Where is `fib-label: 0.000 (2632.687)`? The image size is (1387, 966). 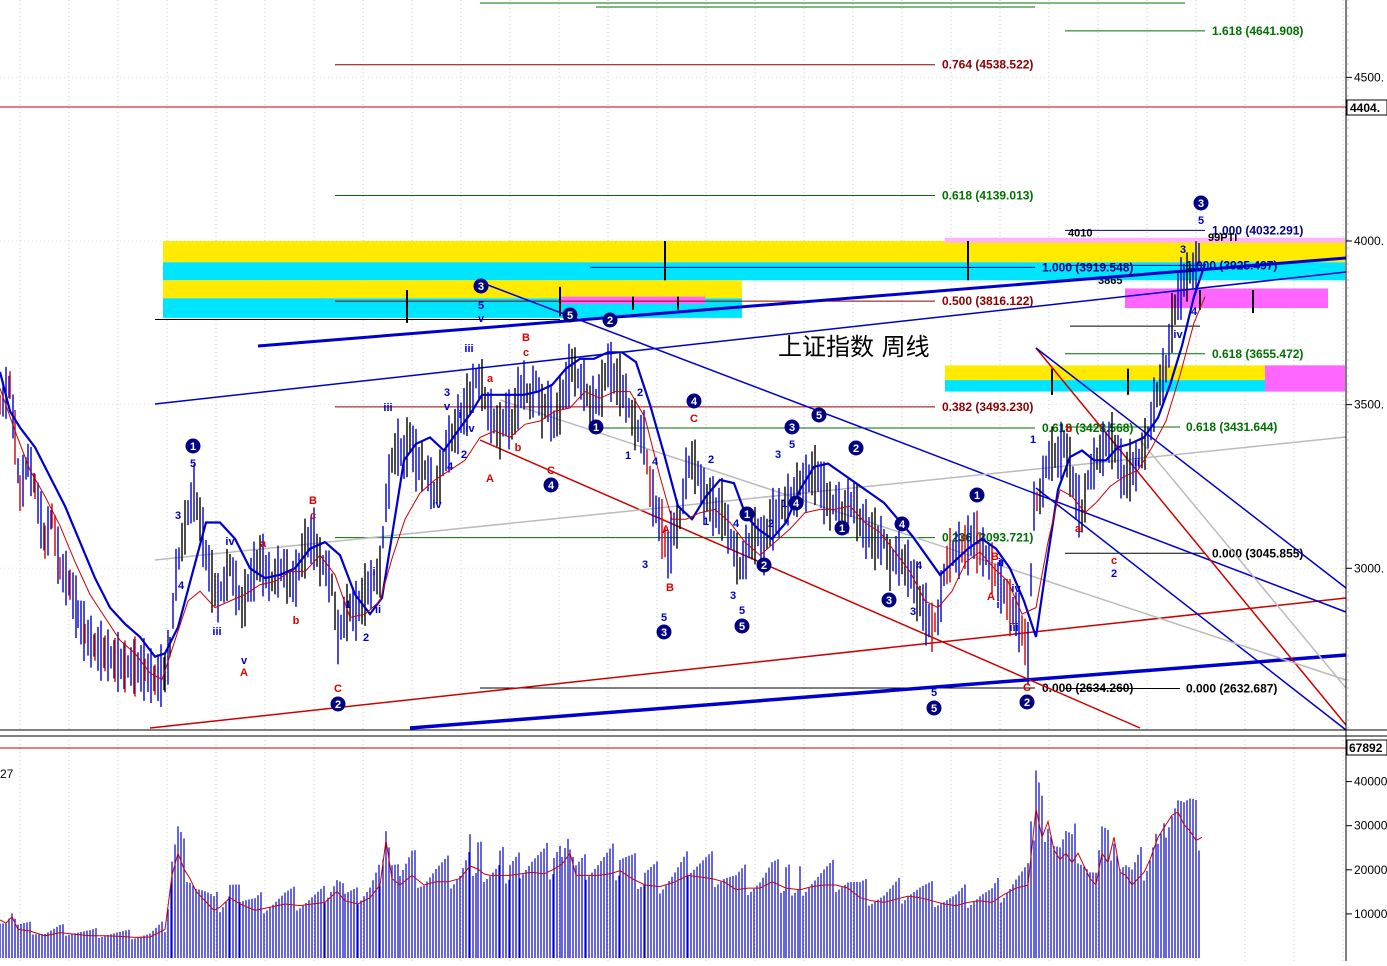 fib-label: 0.000 (2632.687) is located at coordinates (1231, 689).